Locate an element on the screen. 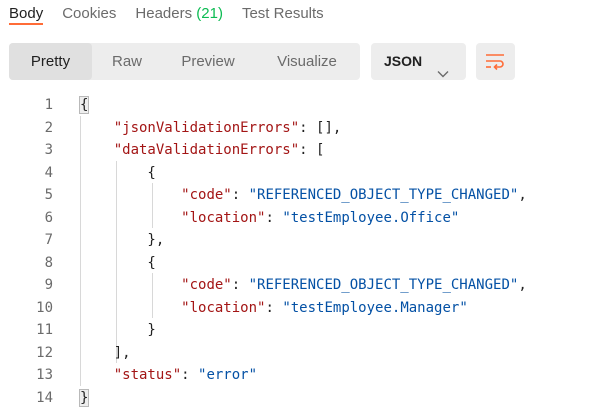  code-text: "jsonValidationErrors": [], is located at coordinates (211, 128).